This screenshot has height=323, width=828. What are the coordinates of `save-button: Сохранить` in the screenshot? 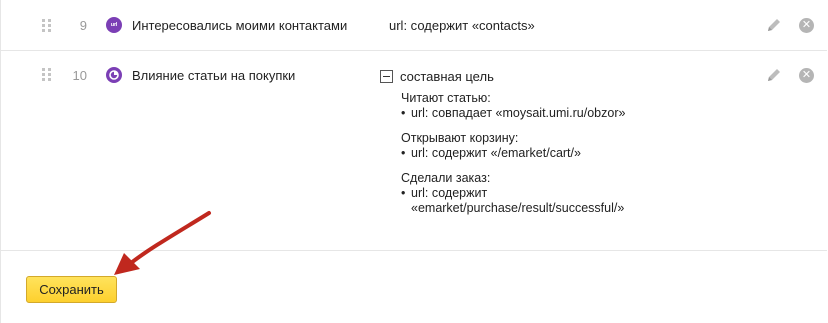 It's located at (71, 289).